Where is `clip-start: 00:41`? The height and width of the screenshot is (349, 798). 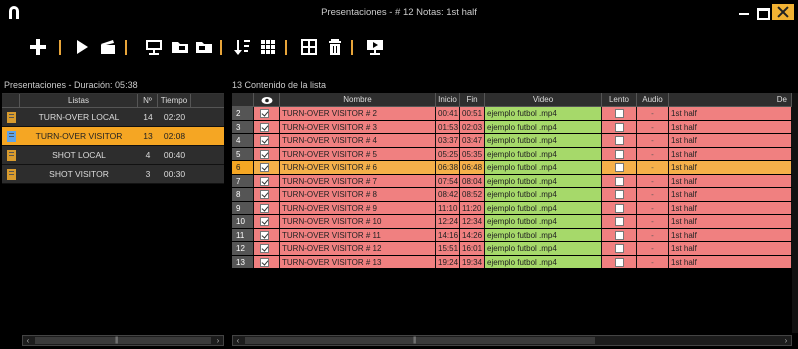
clip-start: 00:41 is located at coordinates (448, 113).